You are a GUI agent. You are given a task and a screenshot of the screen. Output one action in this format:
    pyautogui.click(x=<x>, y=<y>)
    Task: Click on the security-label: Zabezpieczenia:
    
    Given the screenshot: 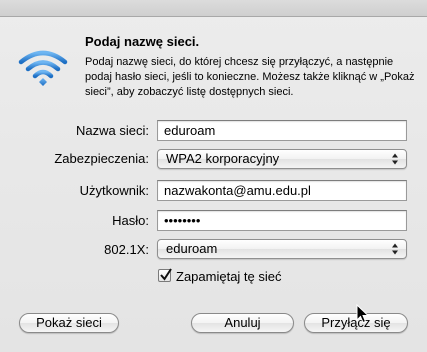 What is the action you would take?
    pyautogui.click(x=101, y=158)
    